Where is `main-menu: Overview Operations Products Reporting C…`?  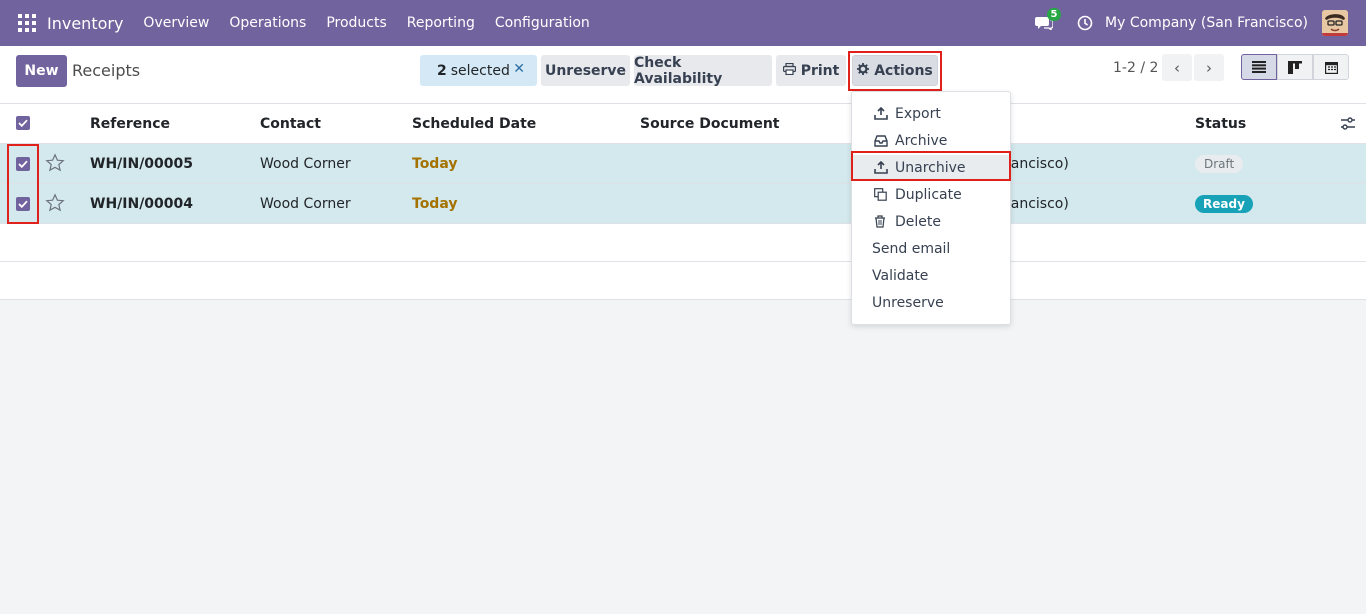
main-menu: Overview Operations Products Reporting C… is located at coordinates (376, 23).